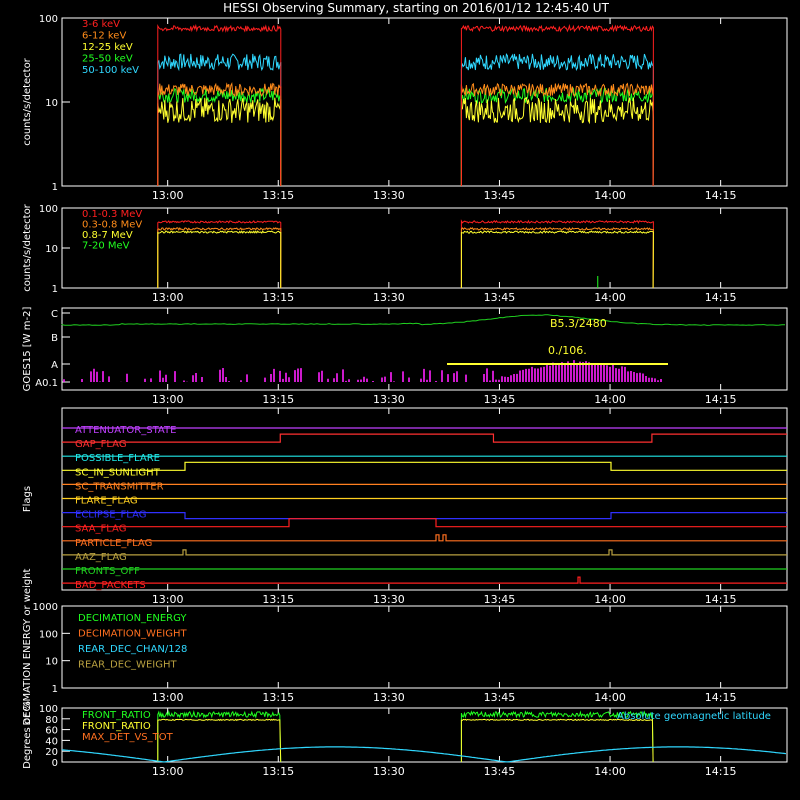 The image size is (800, 800). Describe the element at coordinates (55, 187) in the screenshot. I see `hxr-ytick-label: 1` at that location.